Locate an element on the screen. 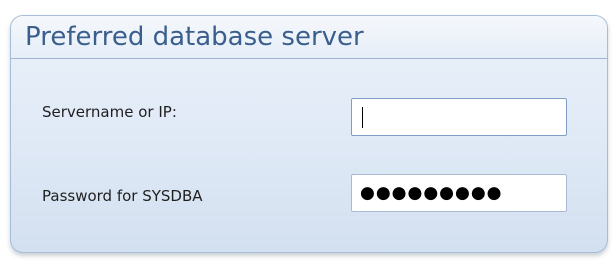 The height and width of the screenshot is (265, 613). panel-title: Preferred database server is located at coordinates (194, 37).